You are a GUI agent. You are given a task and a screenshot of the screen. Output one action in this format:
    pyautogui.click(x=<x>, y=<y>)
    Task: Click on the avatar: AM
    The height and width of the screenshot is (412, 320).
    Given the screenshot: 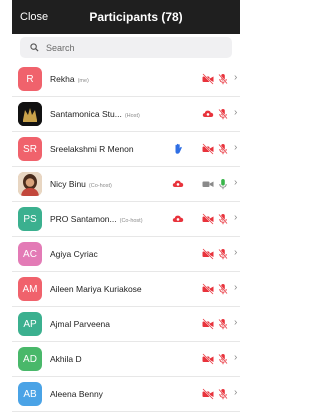 What is the action you would take?
    pyautogui.click(x=30, y=289)
    